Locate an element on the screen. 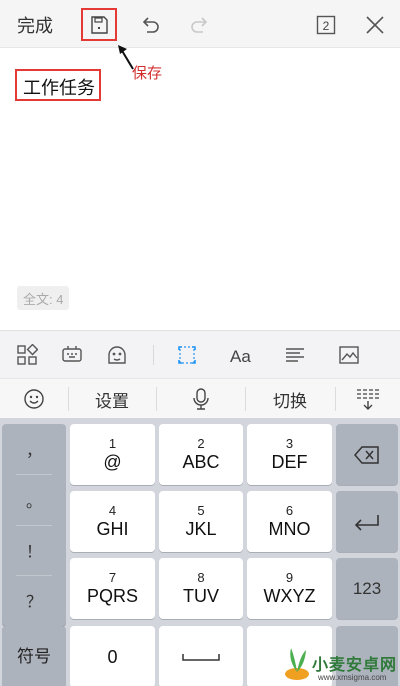  key-letters: JKL is located at coordinates (201, 529).